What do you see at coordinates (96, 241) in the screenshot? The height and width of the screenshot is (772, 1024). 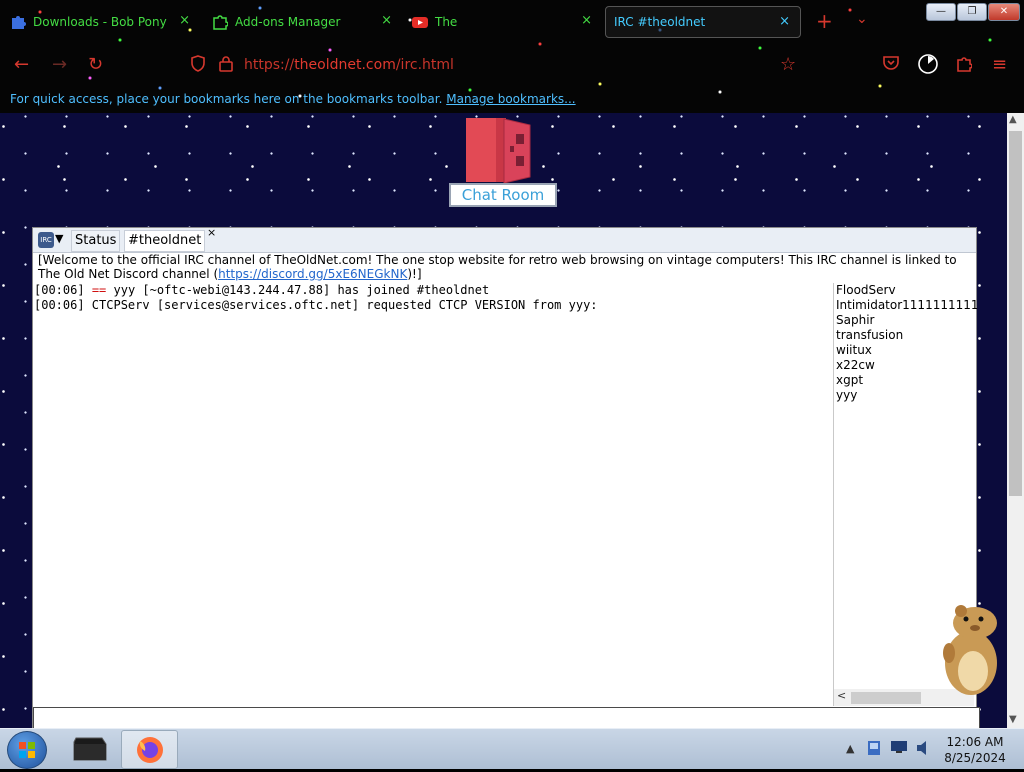 I see `irc-tab-status: Status` at bounding box center [96, 241].